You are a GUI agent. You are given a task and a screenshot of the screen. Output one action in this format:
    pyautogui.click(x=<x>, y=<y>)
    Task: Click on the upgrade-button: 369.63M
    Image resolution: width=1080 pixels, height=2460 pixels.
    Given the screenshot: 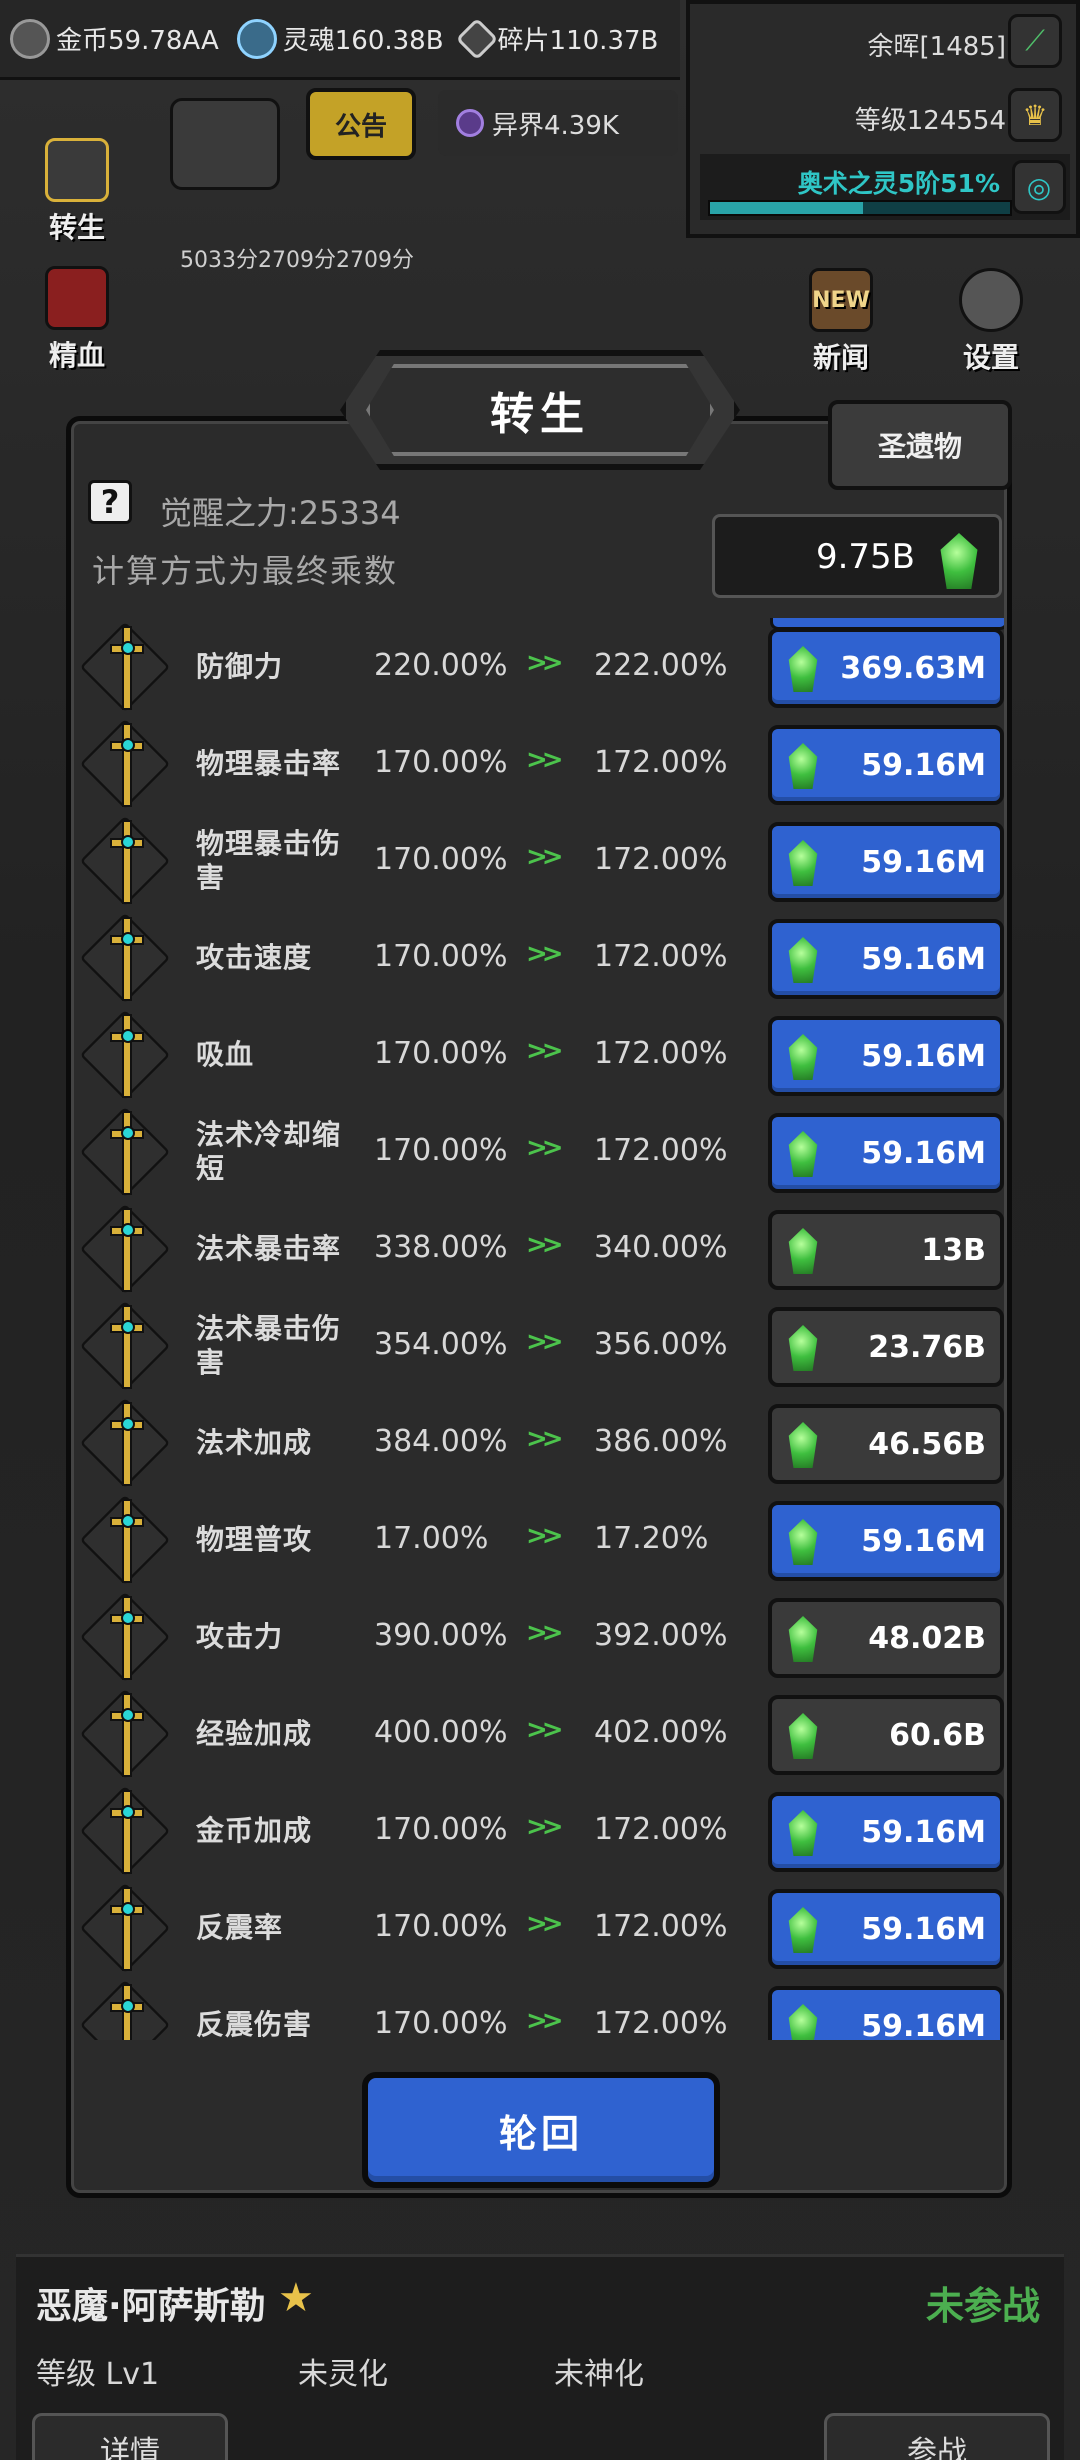 What is the action you would take?
    pyautogui.click(x=886, y=668)
    